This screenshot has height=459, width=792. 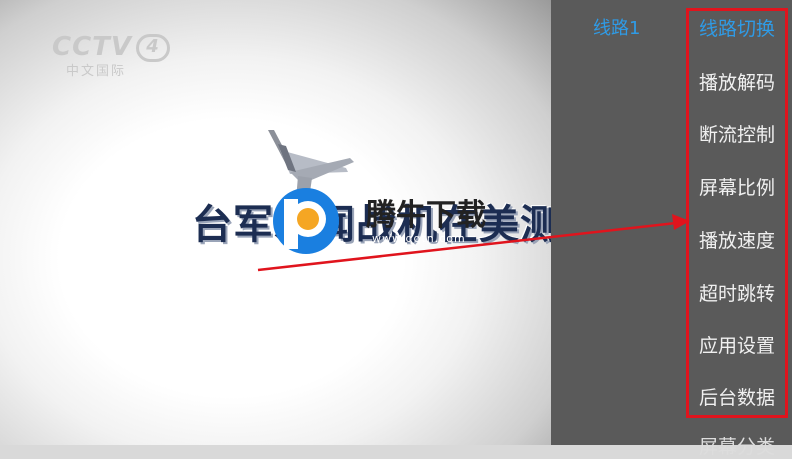 What do you see at coordinates (616, 27) in the screenshot?
I see `current-line-label: 线路1` at bounding box center [616, 27].